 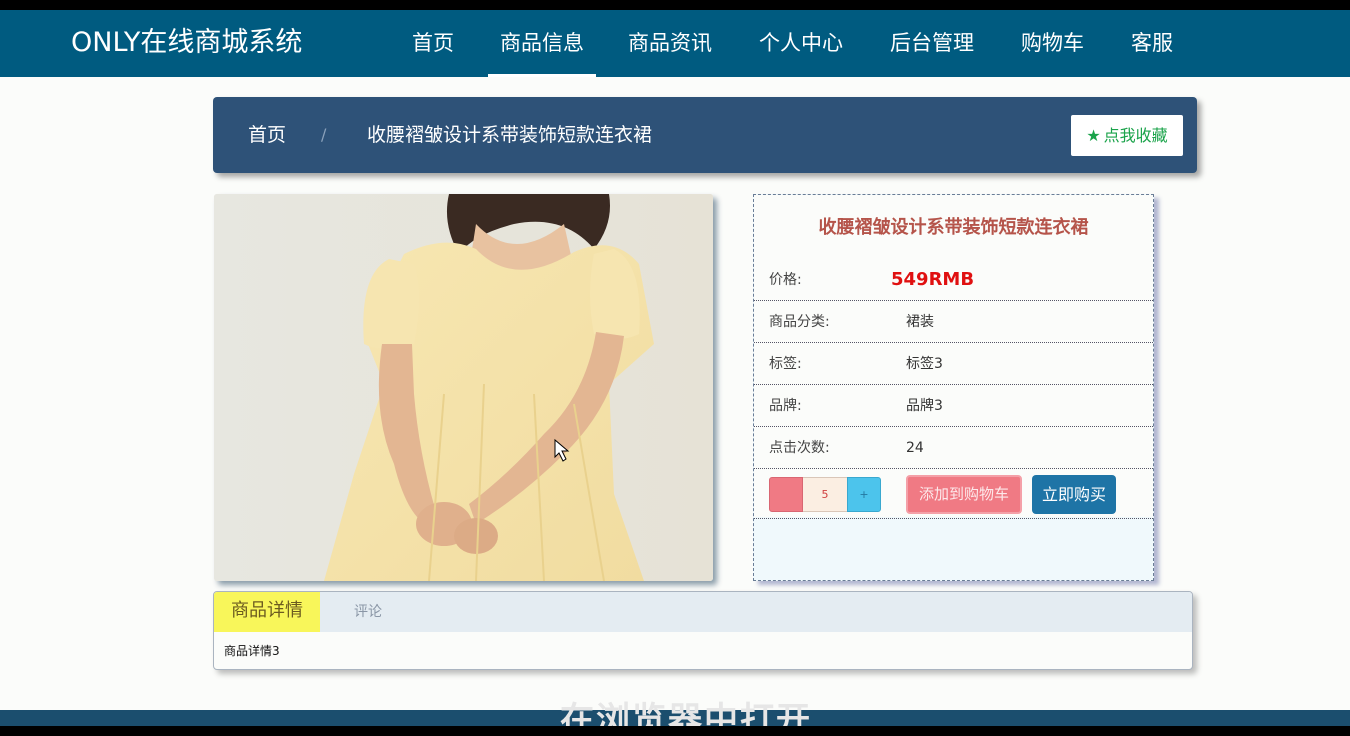 I want to click on site-brand: ONLY在线商城系统, so click(x=186, y=43).